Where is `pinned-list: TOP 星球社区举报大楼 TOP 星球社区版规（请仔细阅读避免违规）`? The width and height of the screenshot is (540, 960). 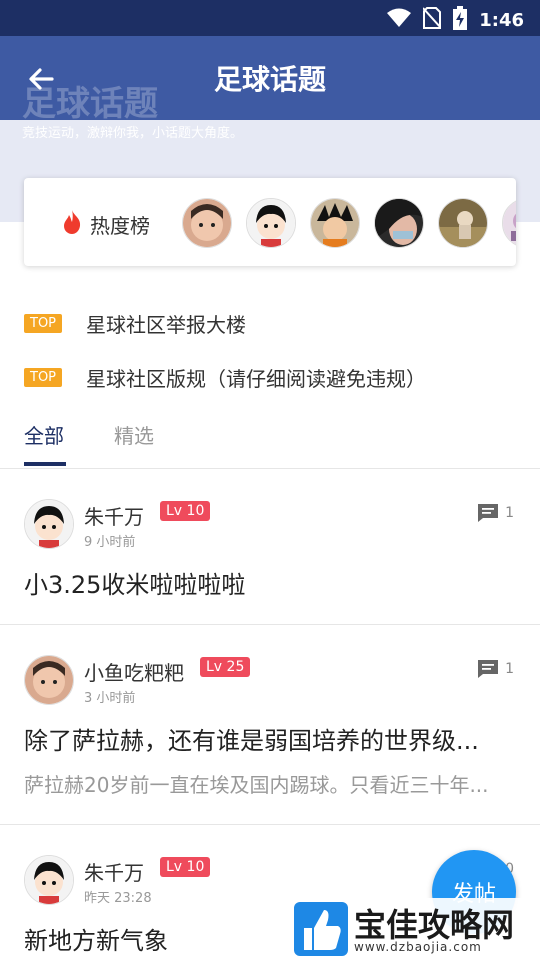
pinned-list: TOP 星球社区举报大楼 TOP 星球社区版规（请仔细阅读避免违规） is located at coordinates (274, 350).